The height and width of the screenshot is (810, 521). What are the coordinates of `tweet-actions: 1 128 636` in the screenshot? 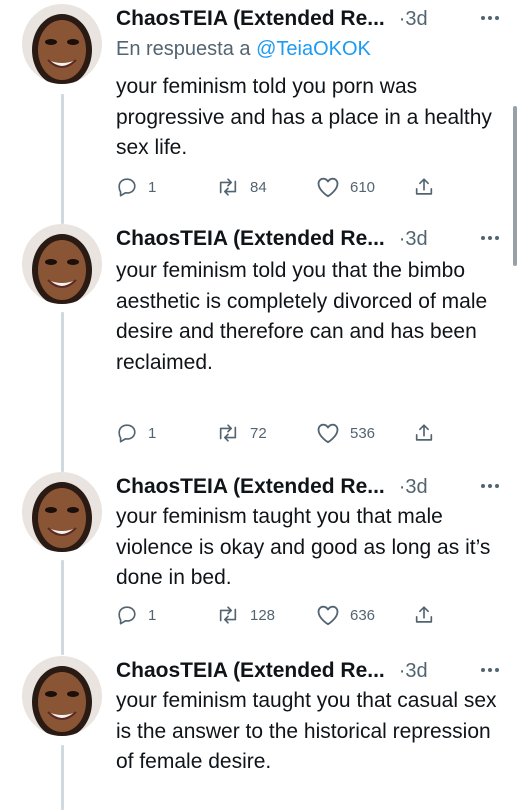 It's located at (286, 615).